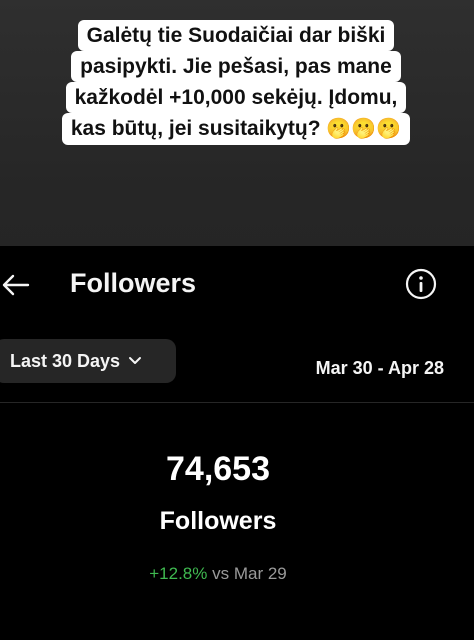 The width and height of the screenshot is (474, 640). What do you see at coordinates (236, 35) in the screenshot?
I see `caption-line-1: Galėtų tie Suodaičiai dar biški` at bounding box center [236, 35].